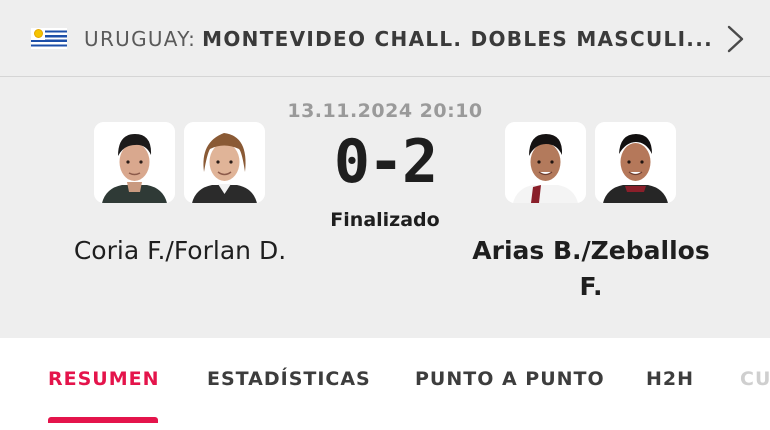 This screenshot has height=430, width=770. What do you see at coordinates (103, 420) in the screenshot?
I see `active-tab-indicator` at bounding box center [103, 420].